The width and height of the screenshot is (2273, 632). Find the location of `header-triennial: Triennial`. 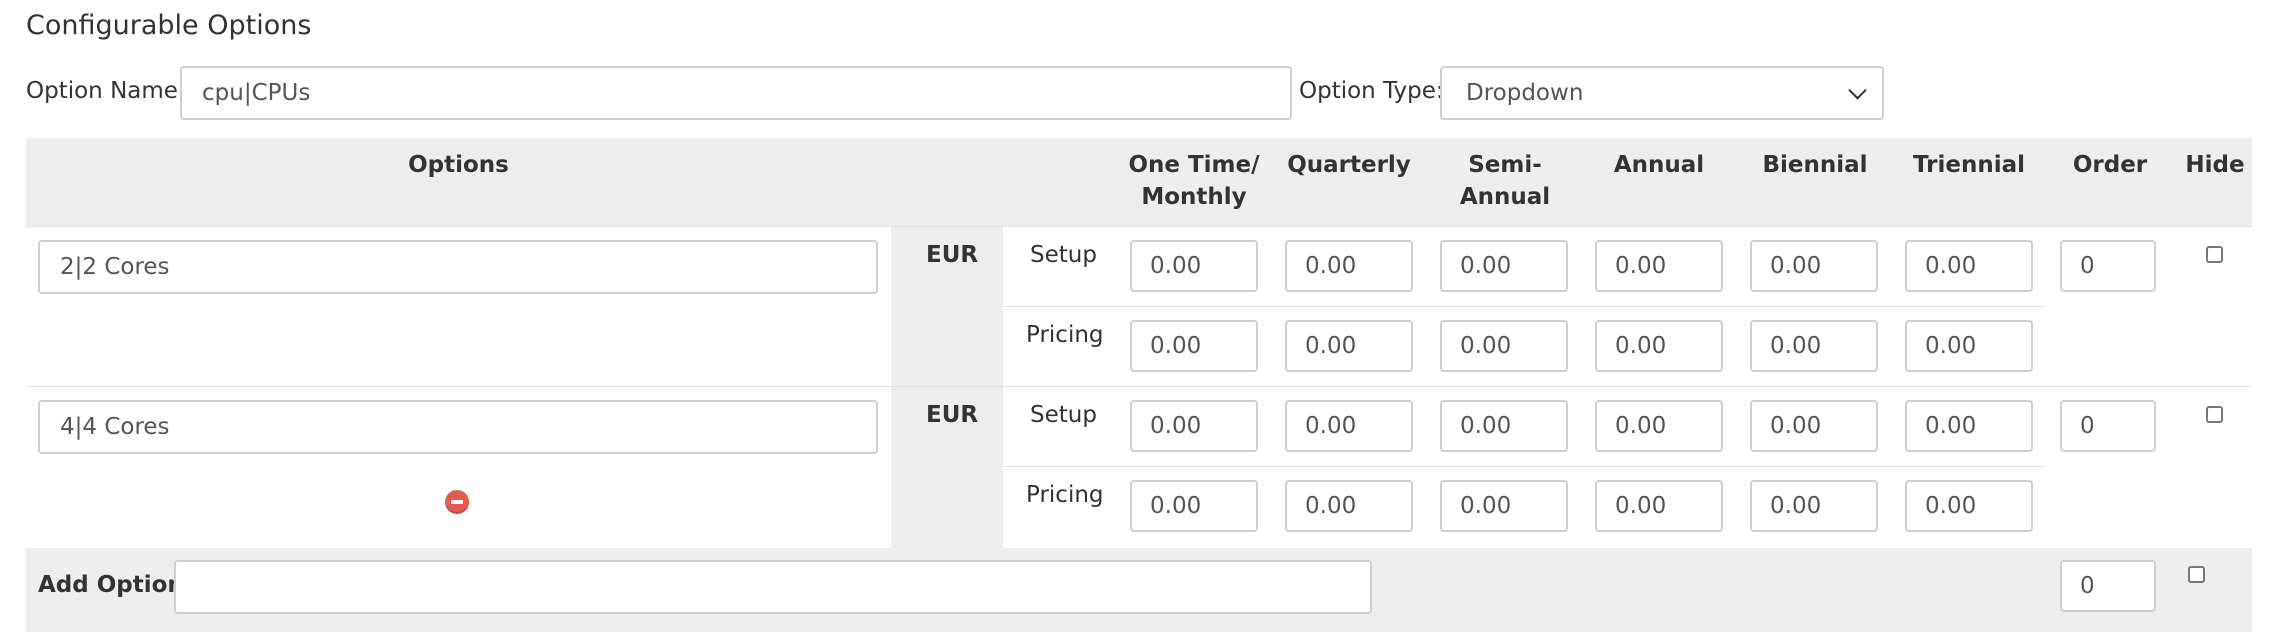

header-triennial: Triennial is located at coordinates (1969, 165).